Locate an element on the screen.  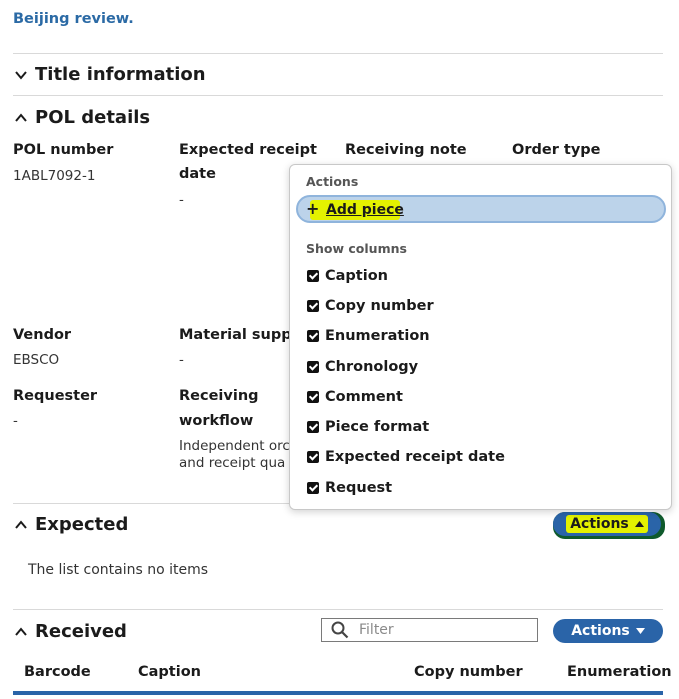
requester-value: - is located at coordinates (15, 421).